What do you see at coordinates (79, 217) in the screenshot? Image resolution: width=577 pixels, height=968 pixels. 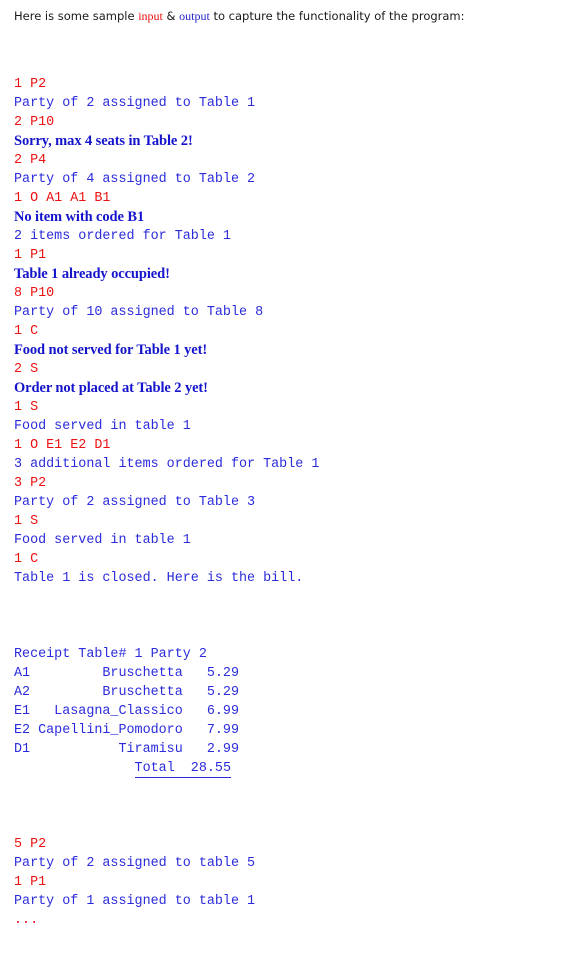 I see `console-line-error: No item with code B1` at bounding box center [79, 217].